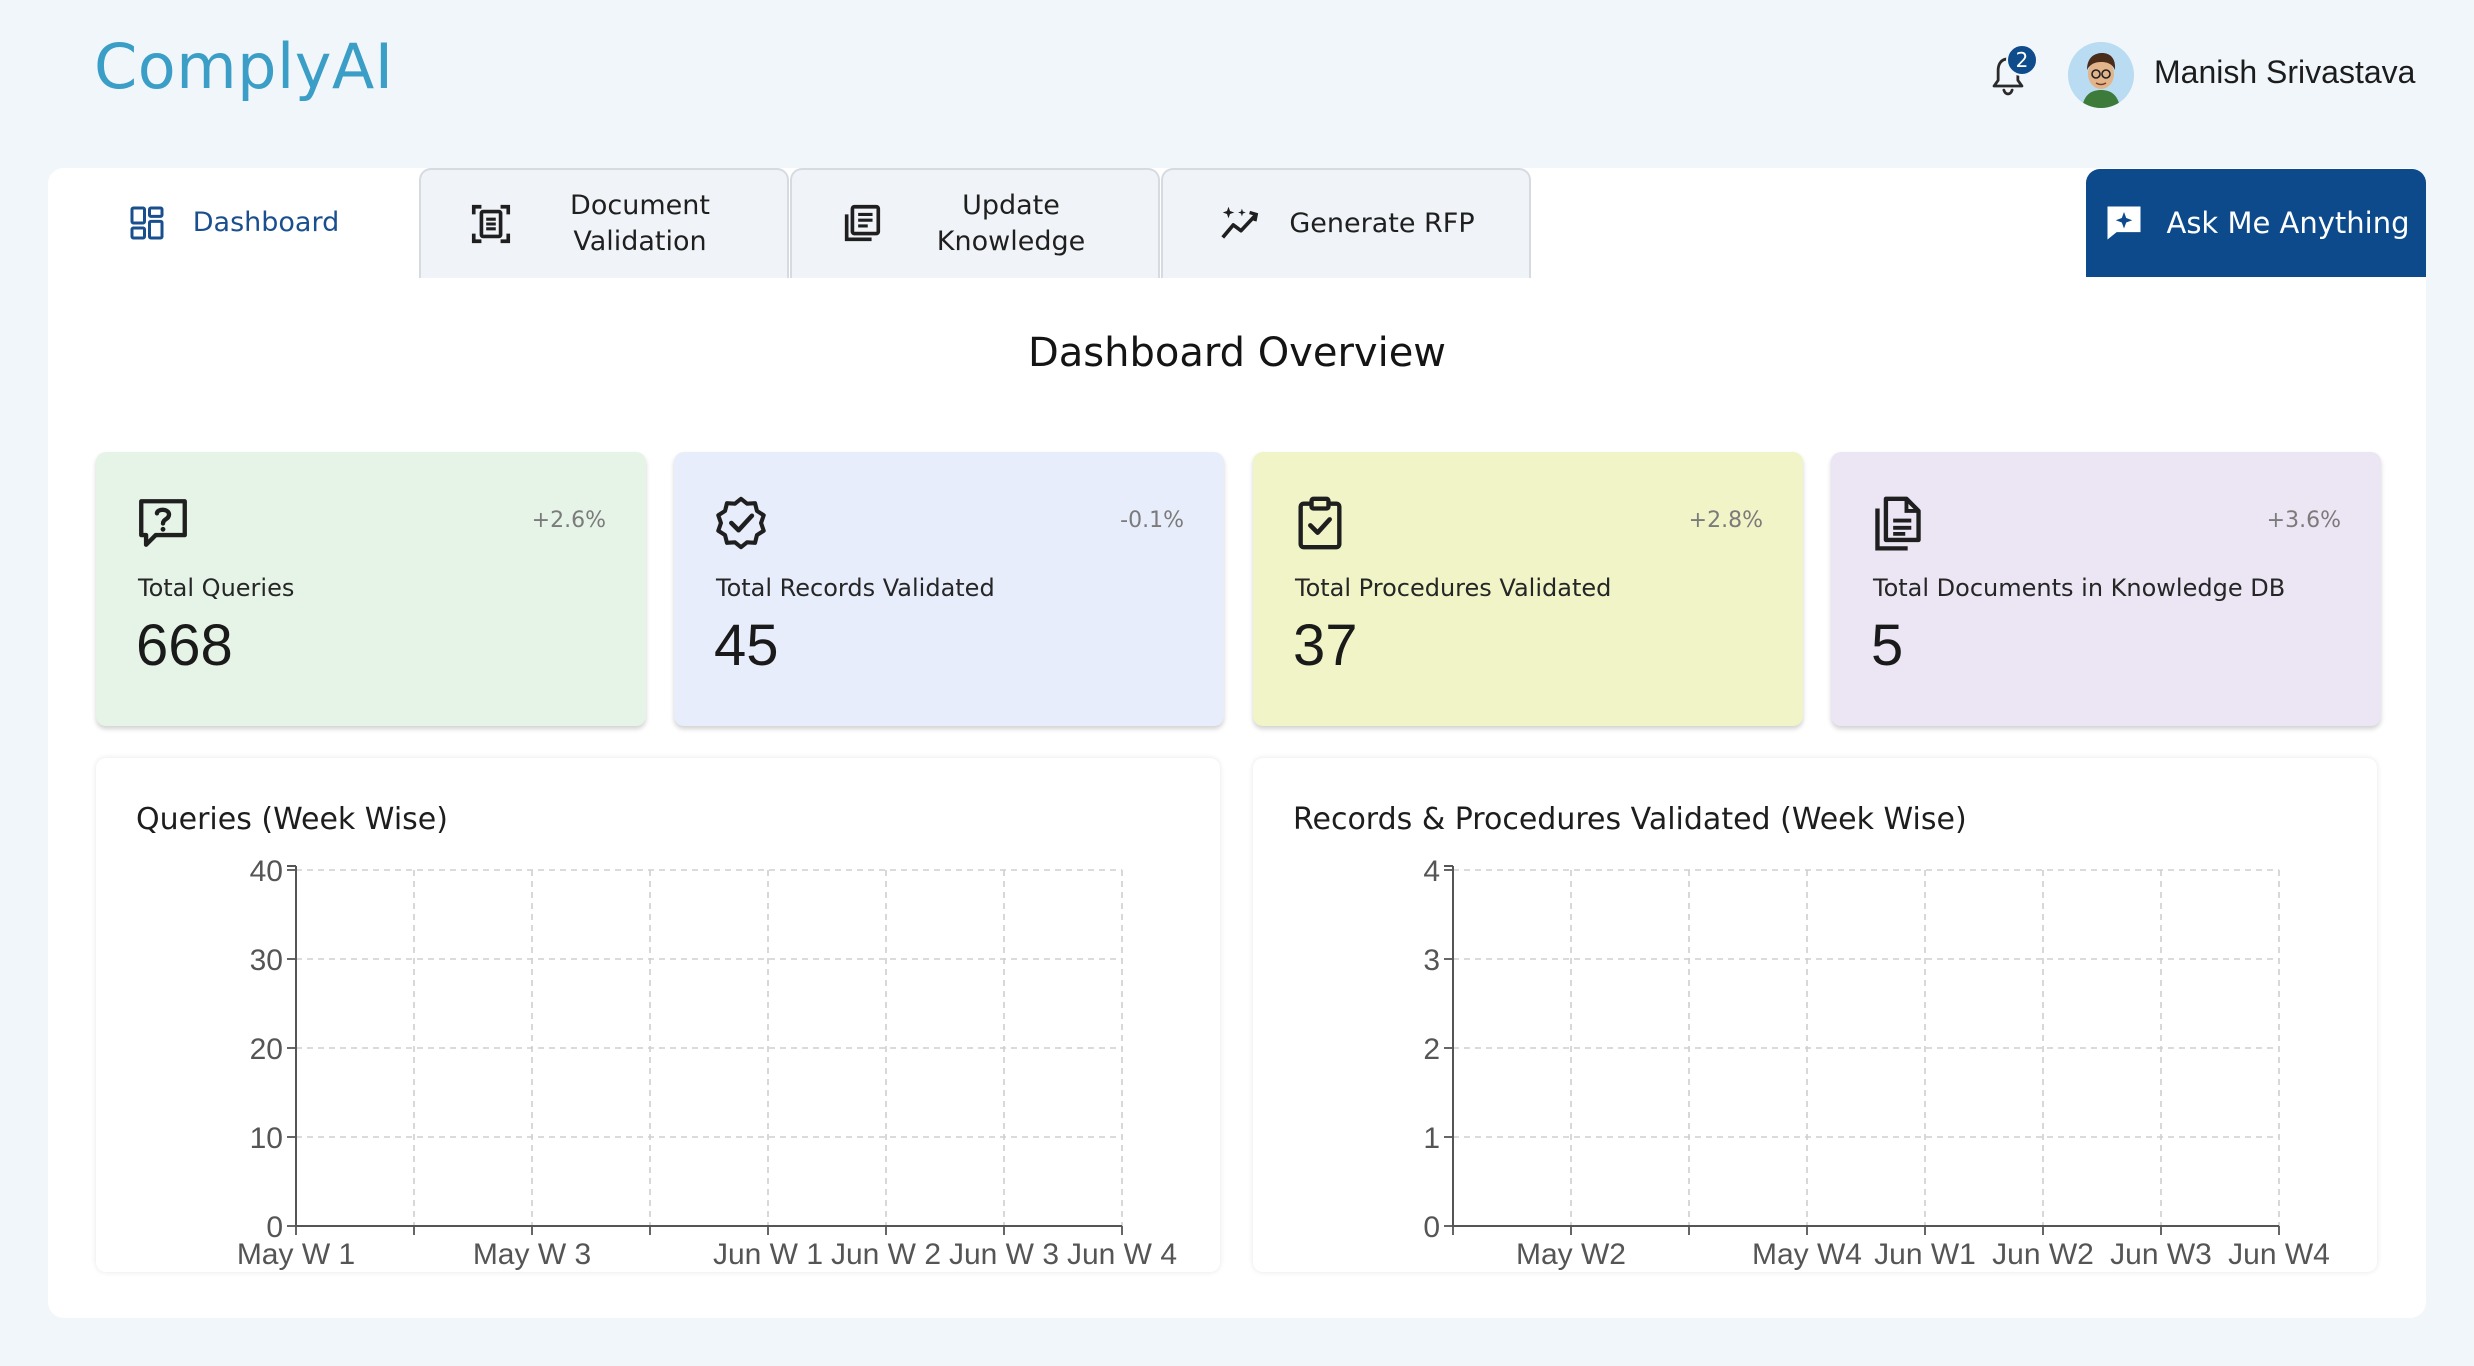 The height and width of the screenshot is (1366, 2474). I want to click on x-tick-label: May W2, so click(1571, 1254).